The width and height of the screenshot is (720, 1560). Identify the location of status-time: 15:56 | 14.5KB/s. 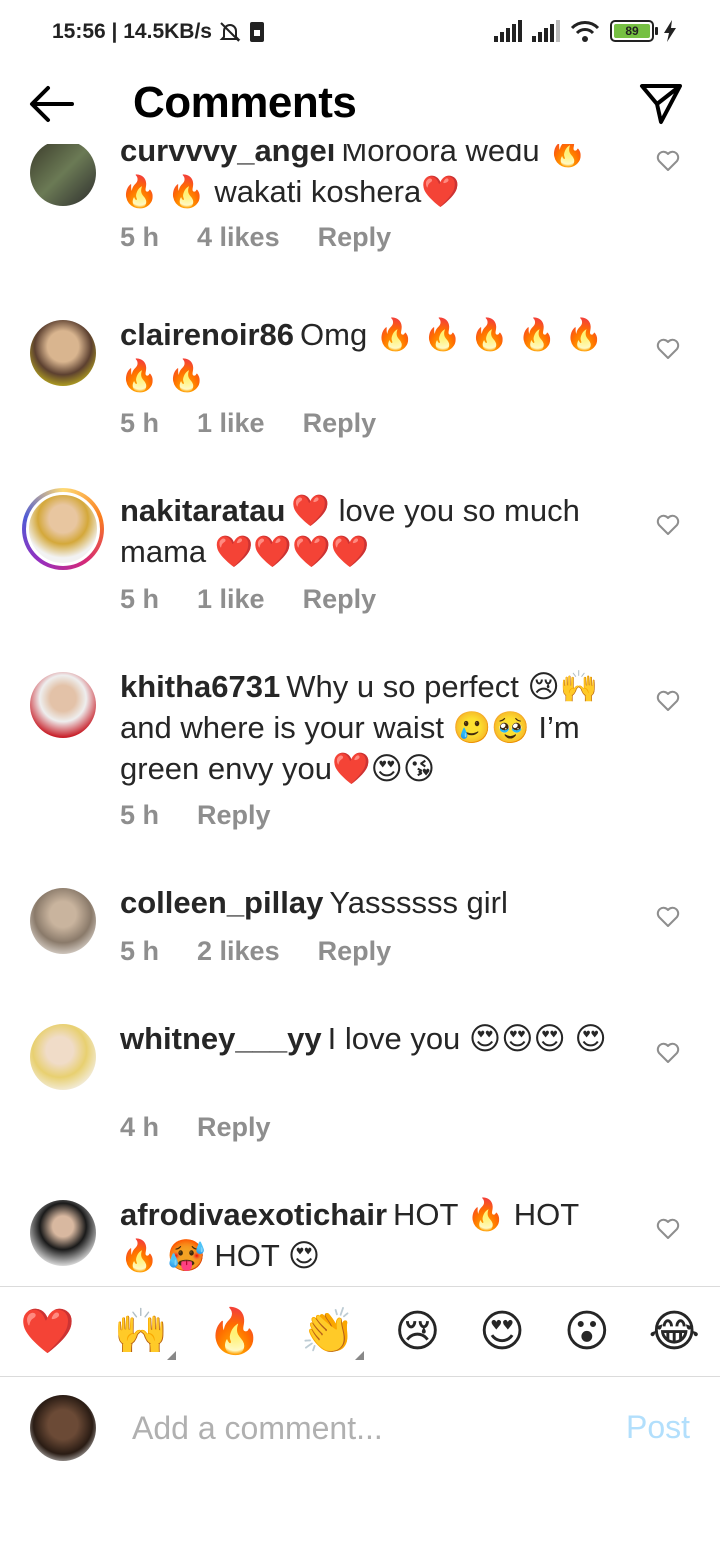
(132, 31).